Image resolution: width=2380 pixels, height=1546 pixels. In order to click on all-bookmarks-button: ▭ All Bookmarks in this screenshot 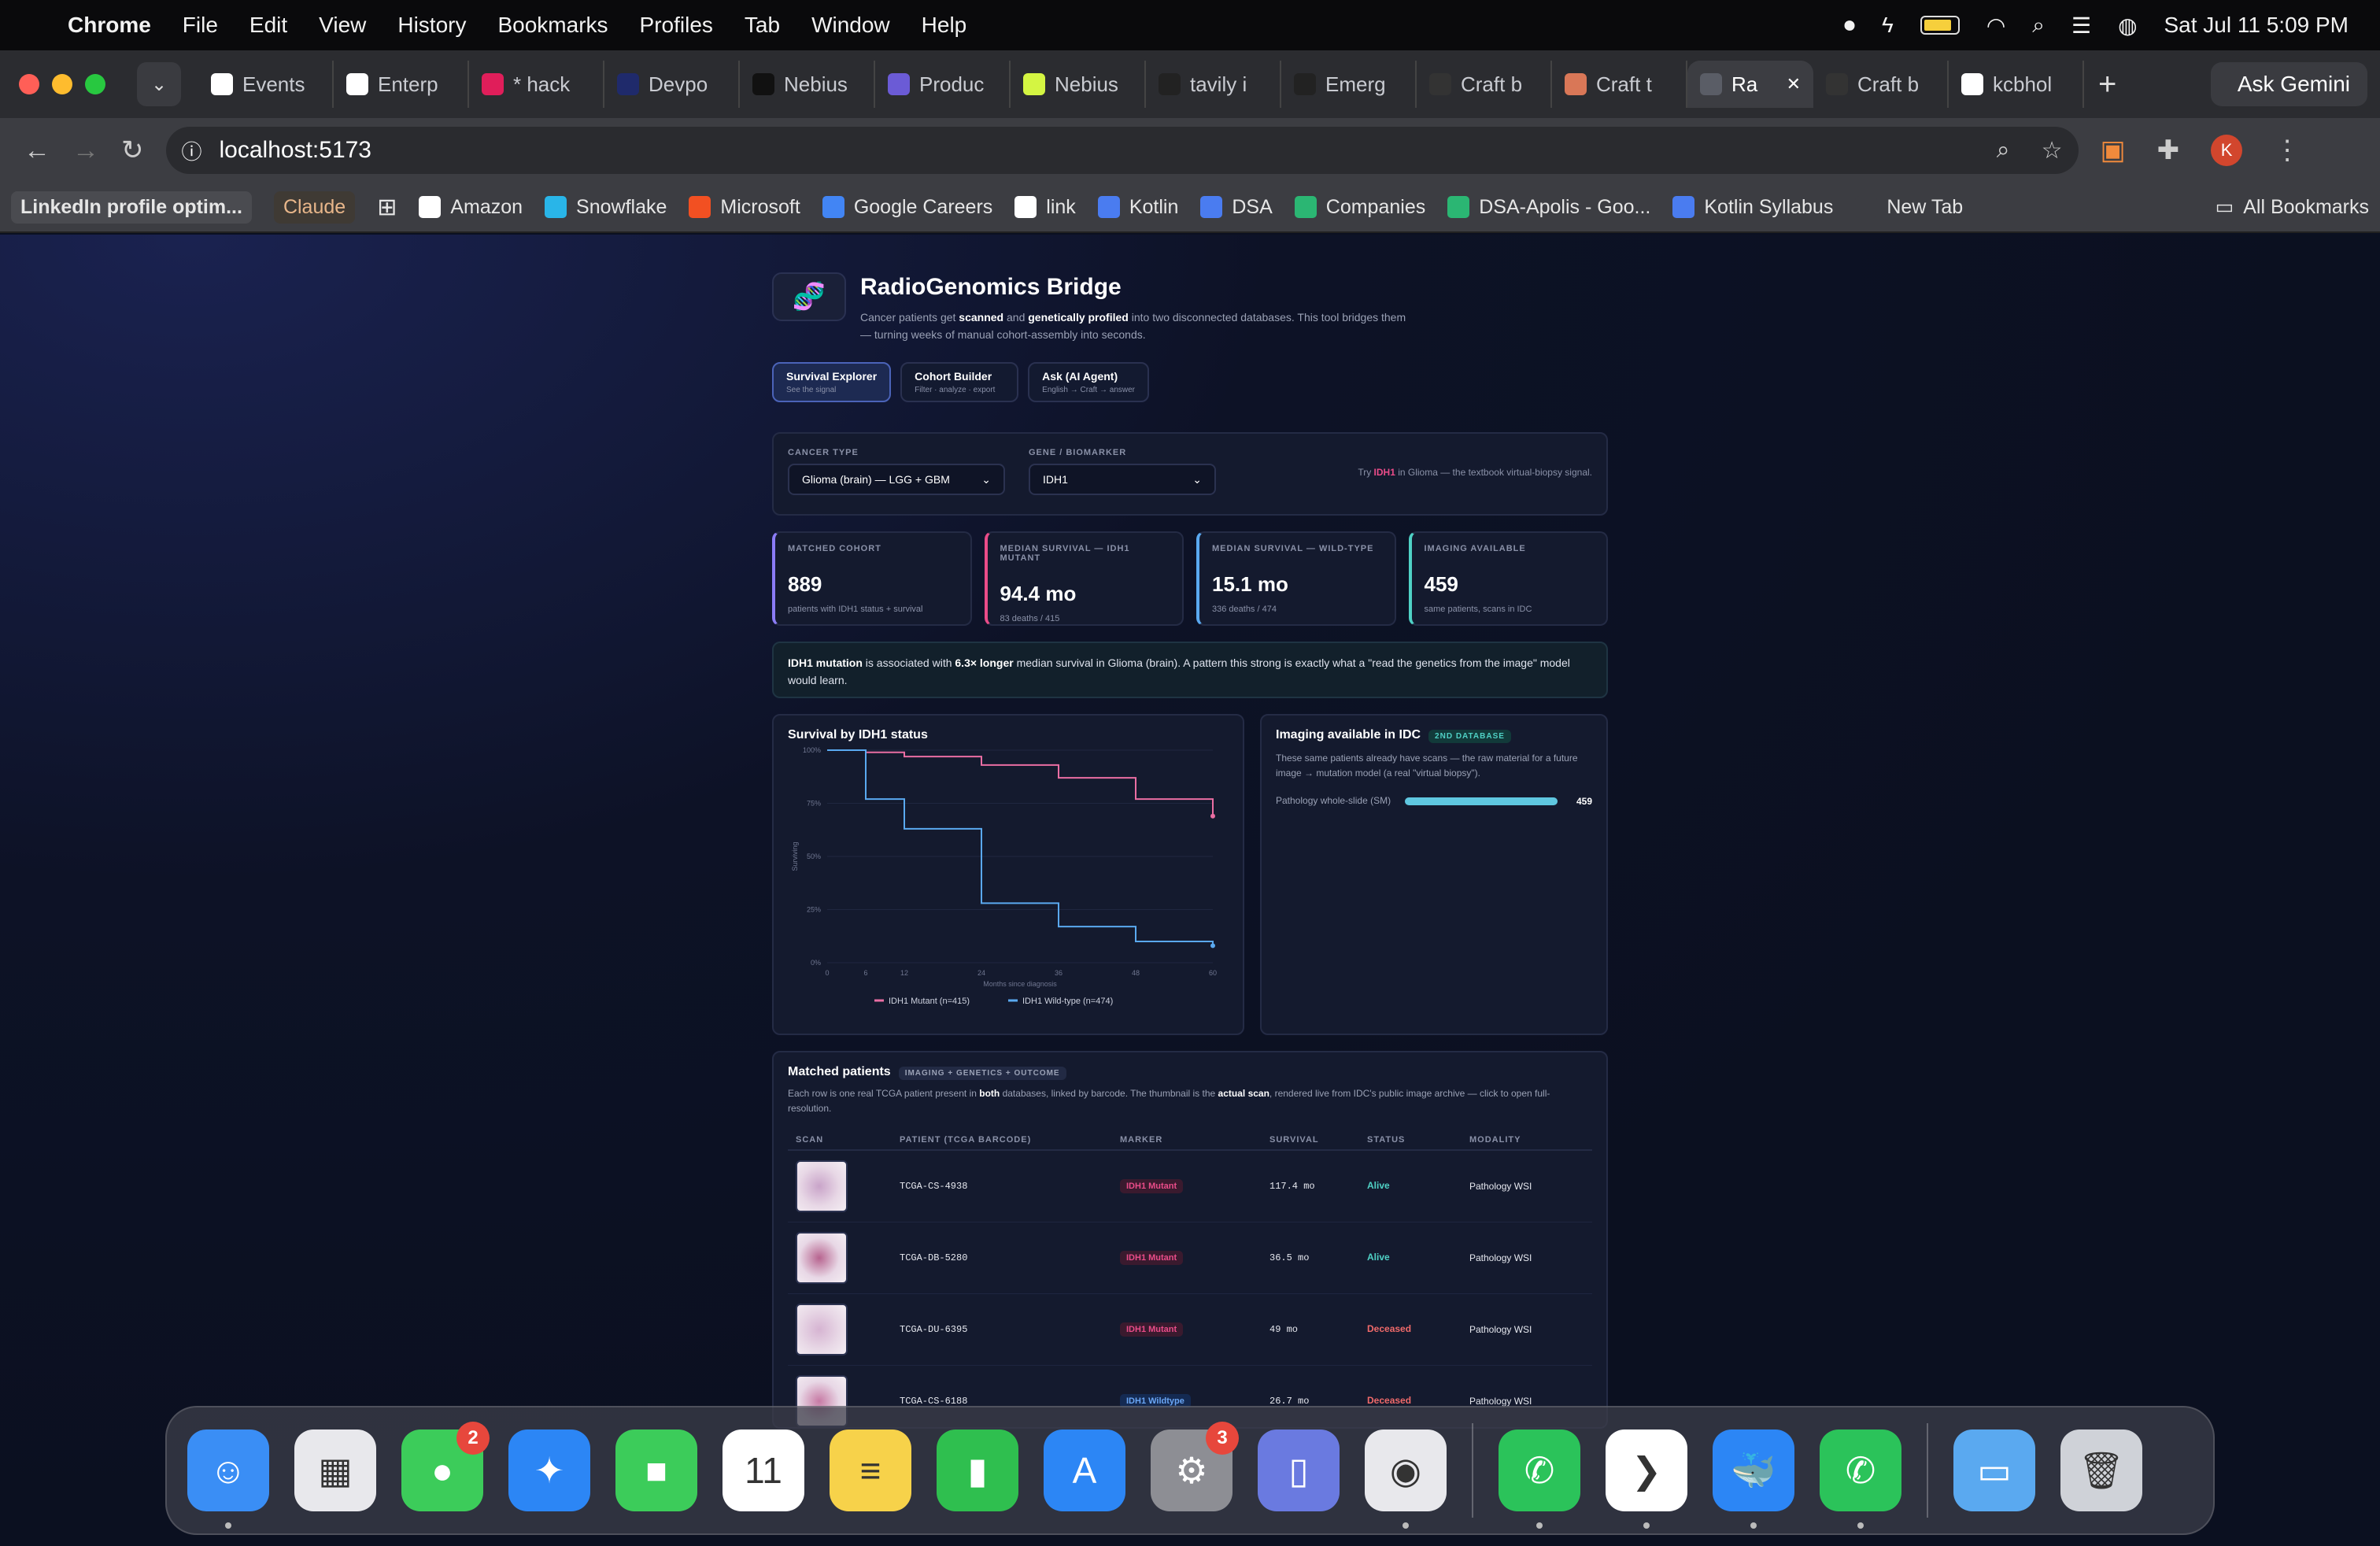, I will do `click(2292, 207)`.